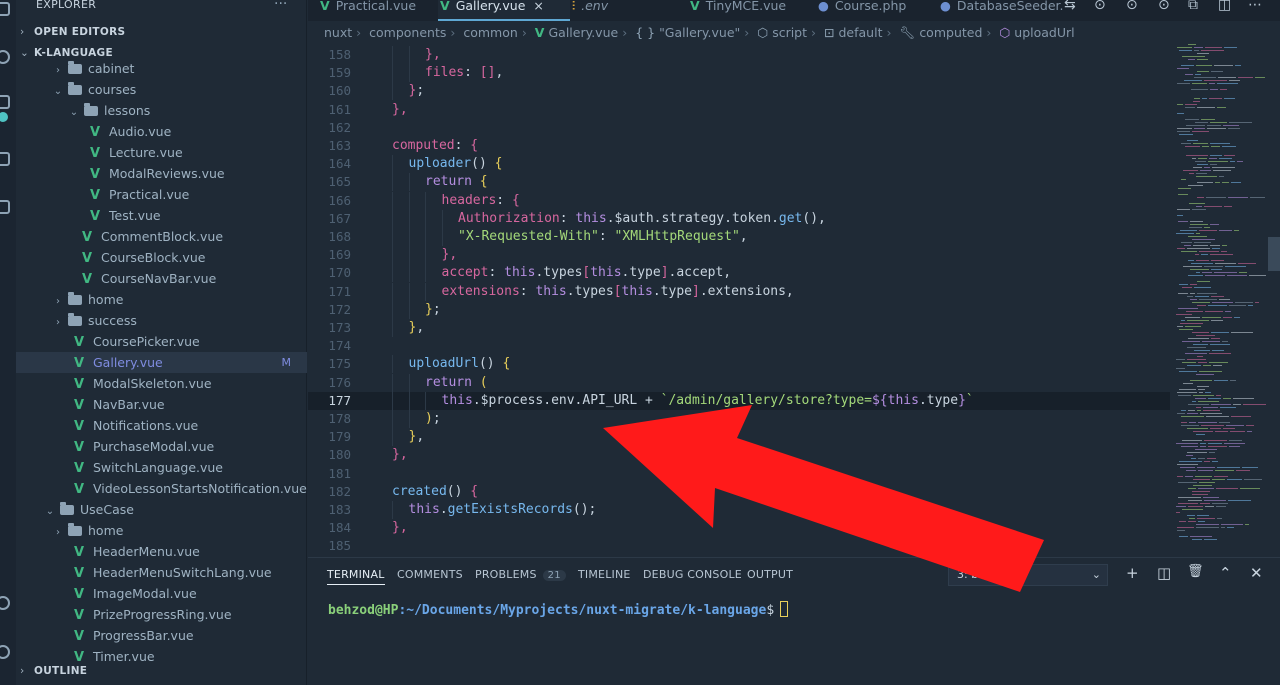 This screenshot has height=685, width=1280. Describe the element at coordinates (161, 635) in the screenshot. I see `tree-file: V ProgressBar.vue` at that location.